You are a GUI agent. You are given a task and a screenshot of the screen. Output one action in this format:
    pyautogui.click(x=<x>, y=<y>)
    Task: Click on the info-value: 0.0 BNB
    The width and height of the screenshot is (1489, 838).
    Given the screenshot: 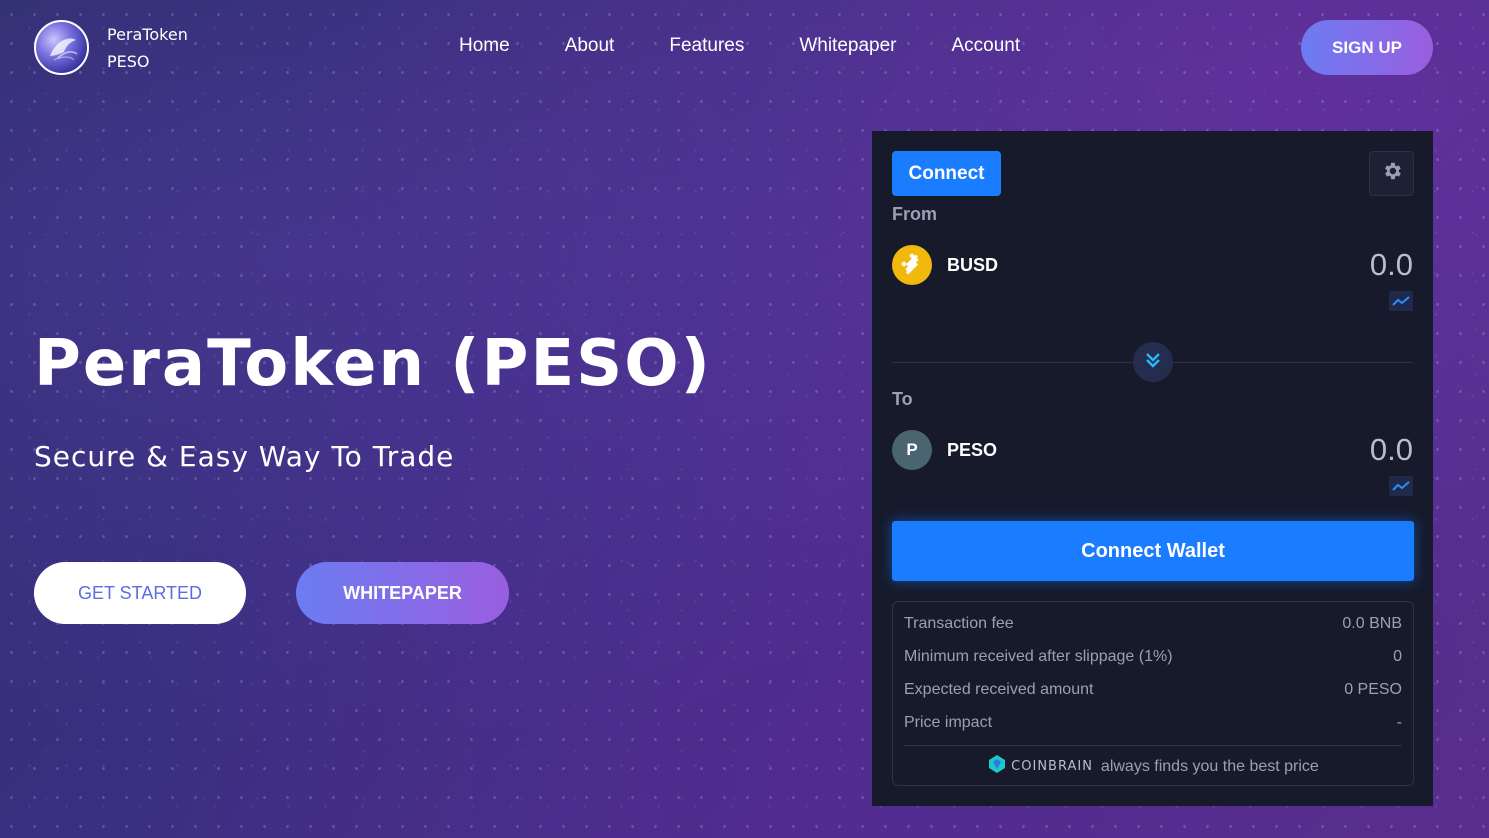 What is the action you would take?
    pyautogui.click(x=1372, y=623)
    